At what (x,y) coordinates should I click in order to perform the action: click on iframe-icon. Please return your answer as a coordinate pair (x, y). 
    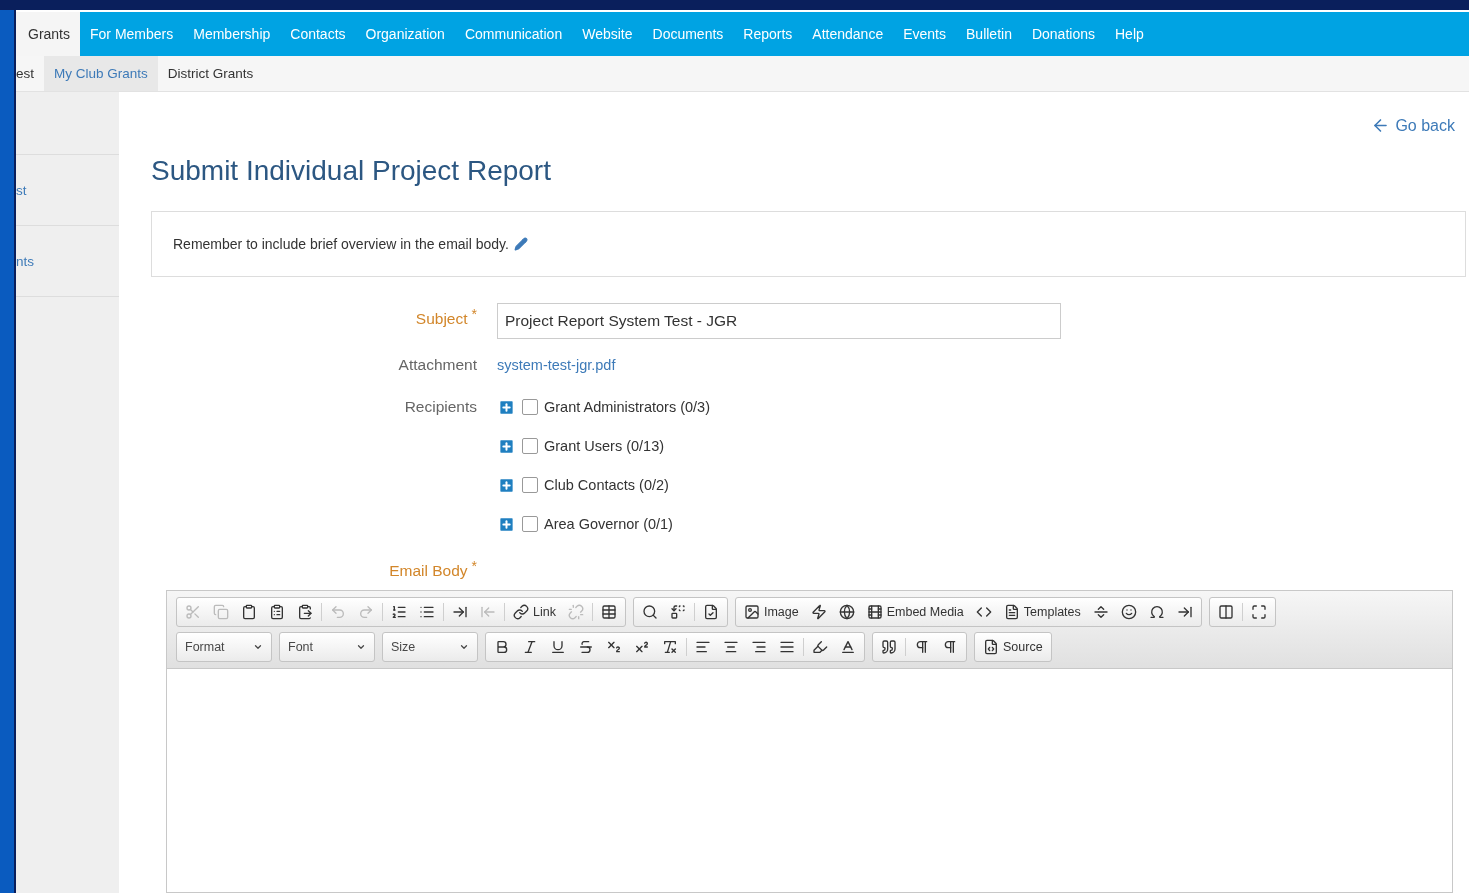
    Looking at the image, I should click on (983, 612).